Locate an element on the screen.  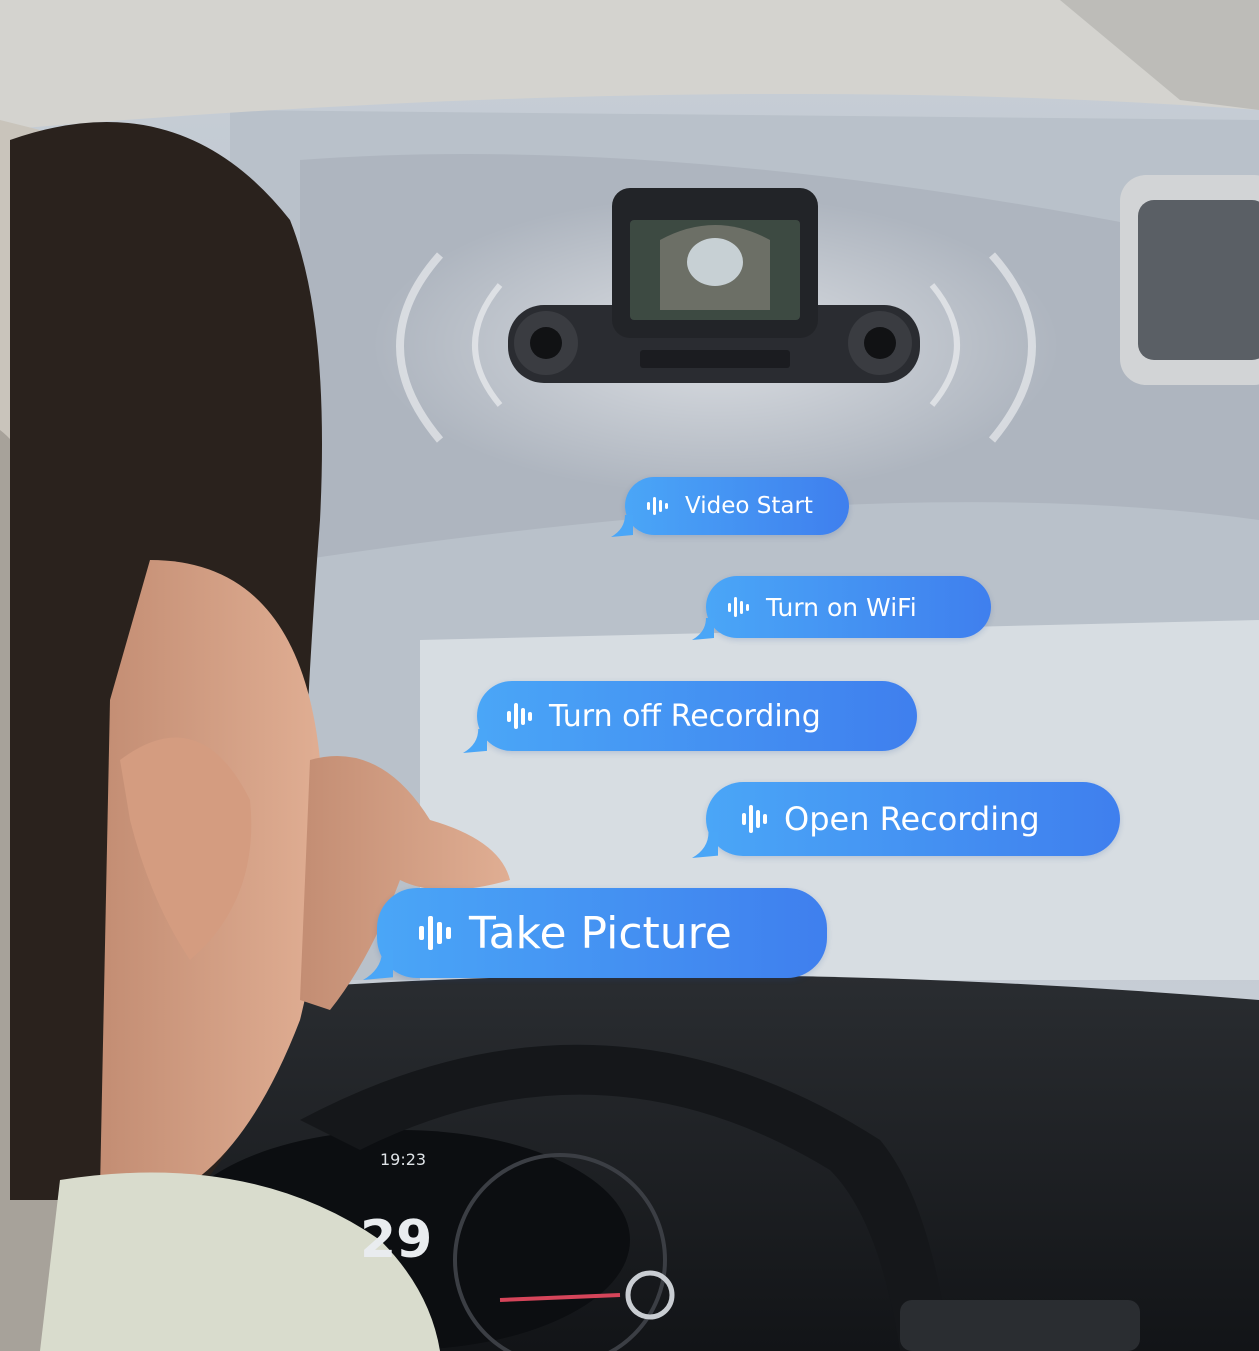
bubble-label: Open Recording is located at coordinates (912, 819).